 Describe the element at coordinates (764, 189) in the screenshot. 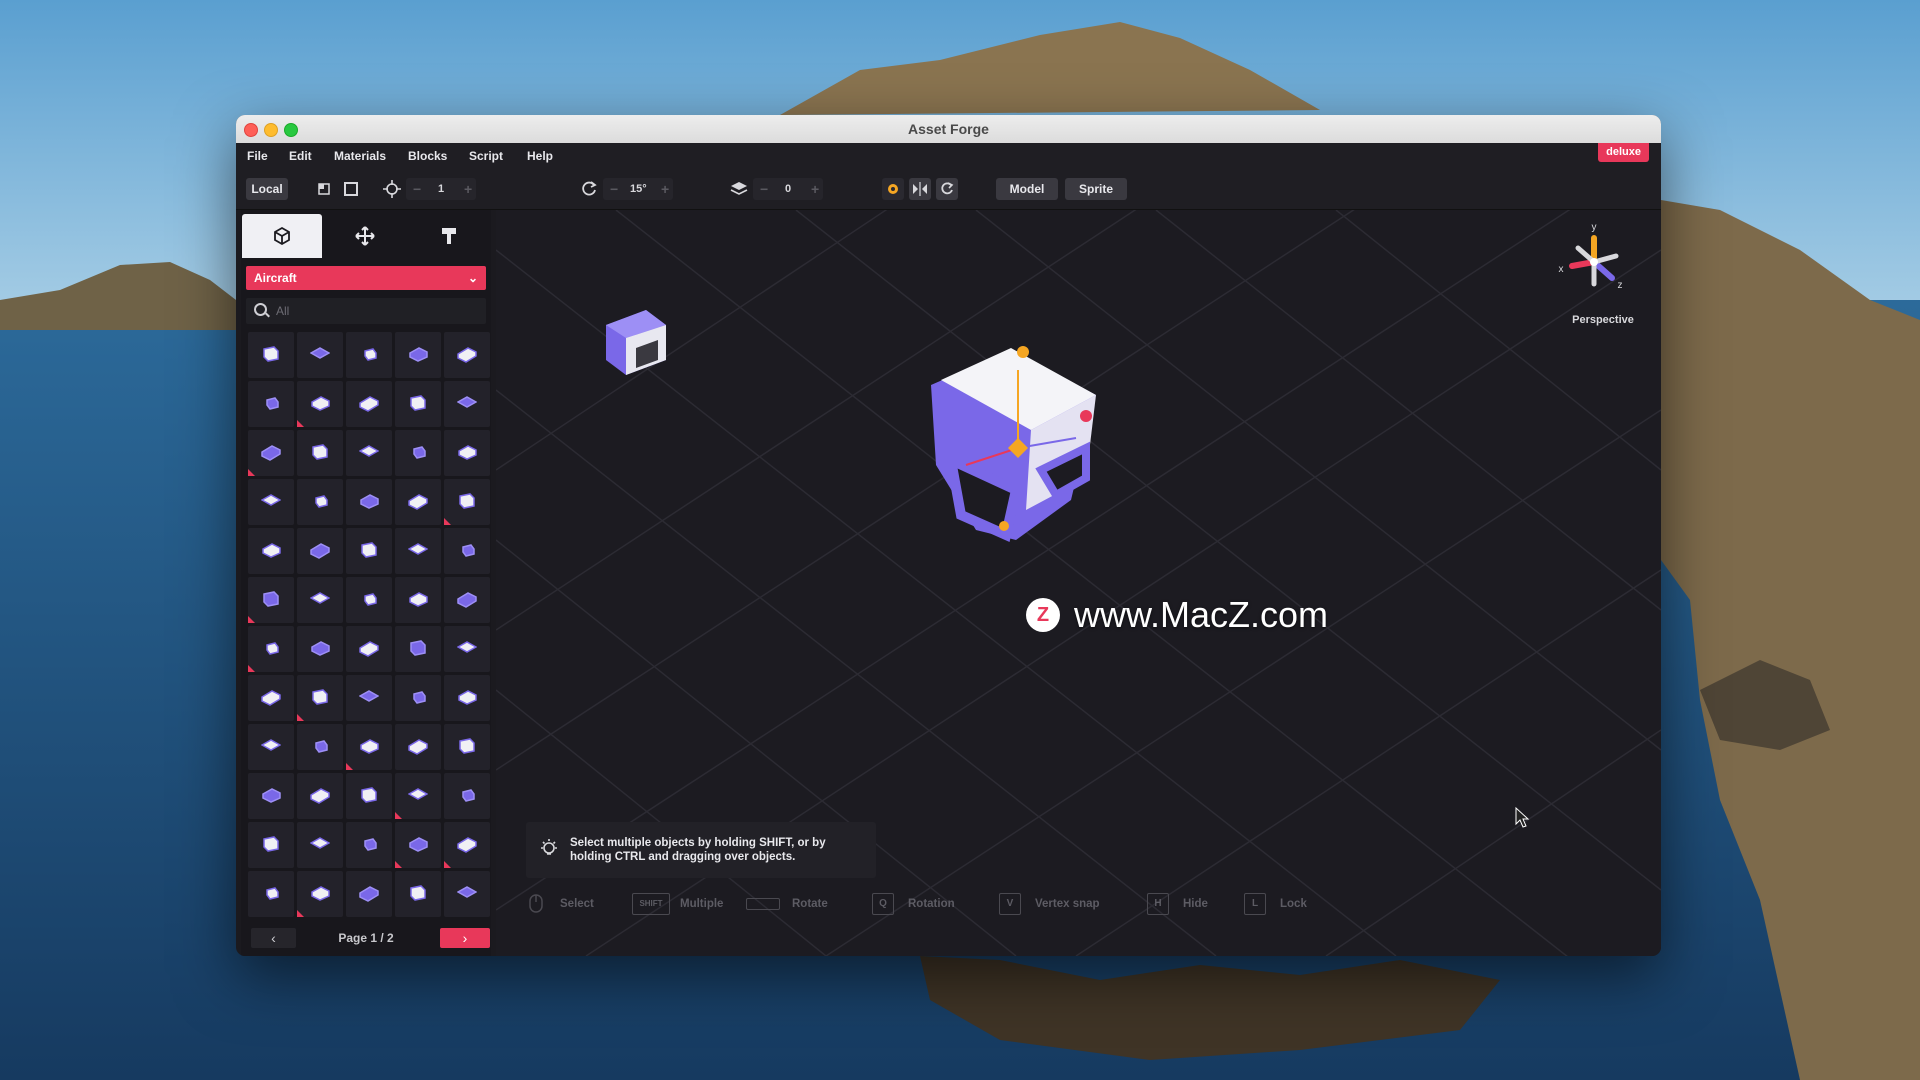

I see `layer-decrement: −` at that location.